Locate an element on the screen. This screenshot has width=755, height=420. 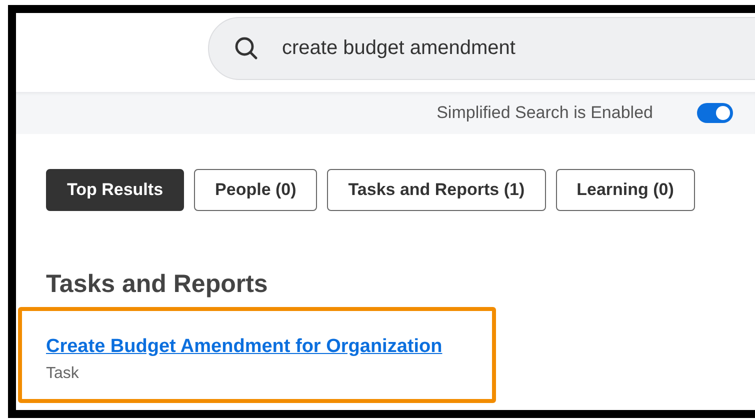
filter-tab: Learning (0) is located at coordinates (625, 190).